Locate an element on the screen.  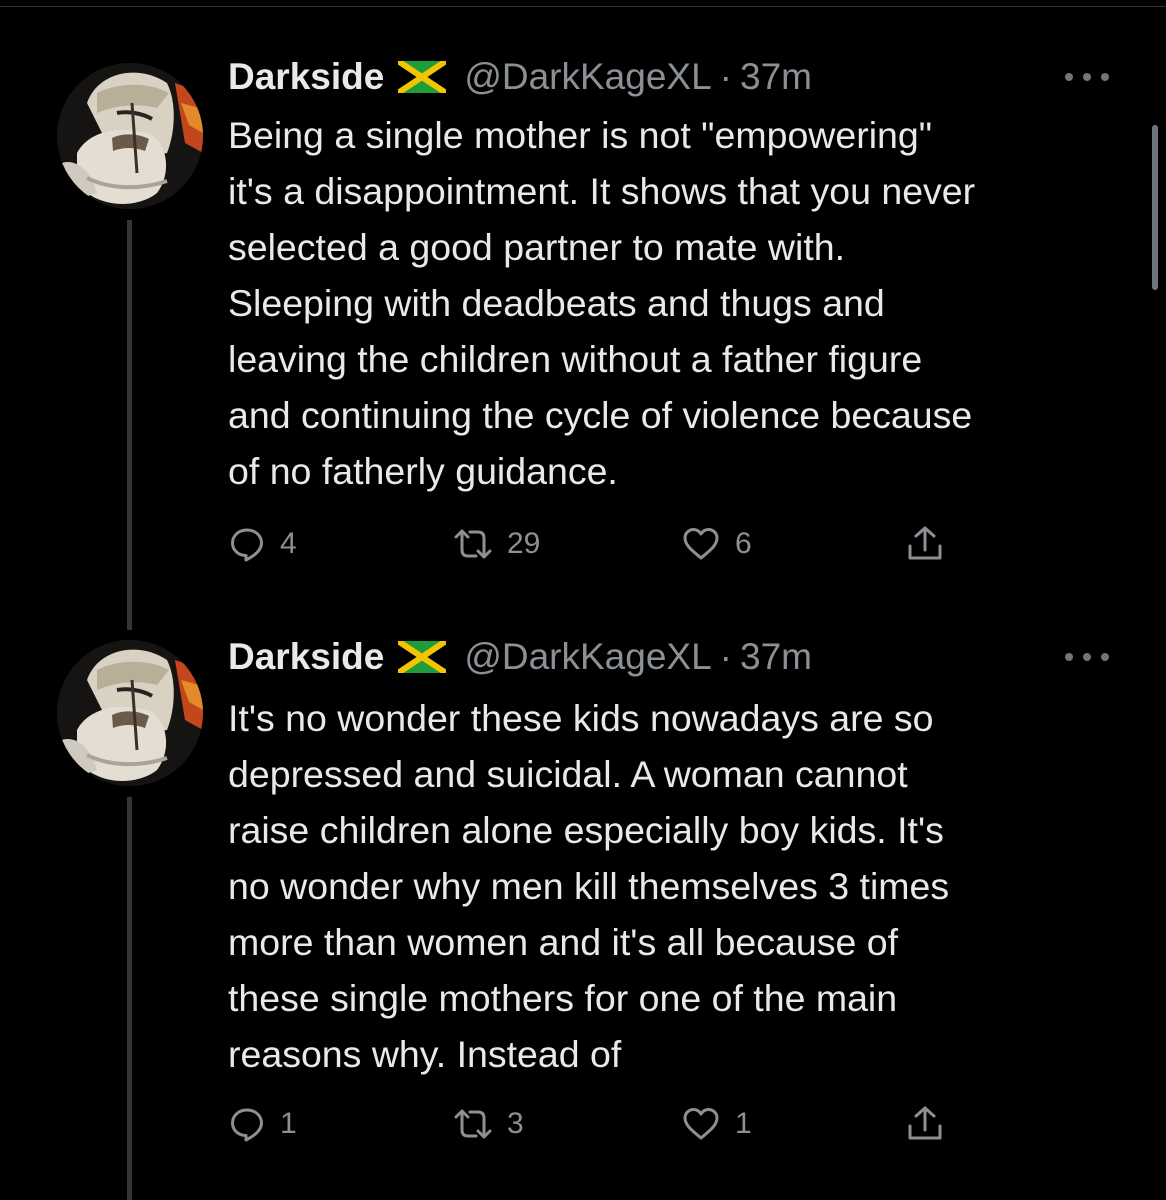
reply-button: 4 is located at coordinates (262, 544).